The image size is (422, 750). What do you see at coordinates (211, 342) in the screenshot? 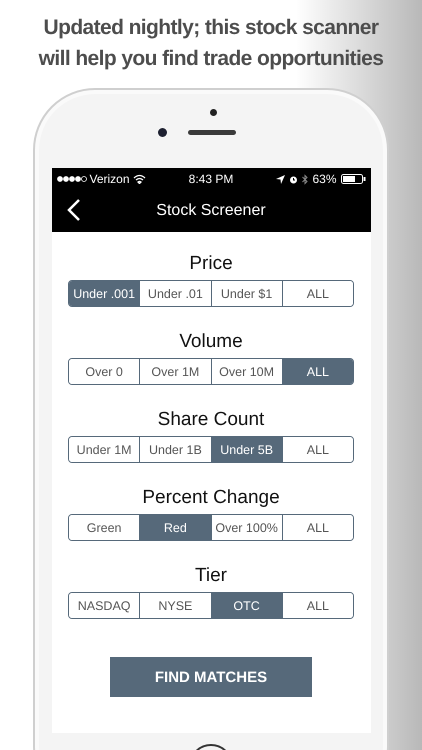
I see `filter-title: Volume` at bounding box center [211, 342].